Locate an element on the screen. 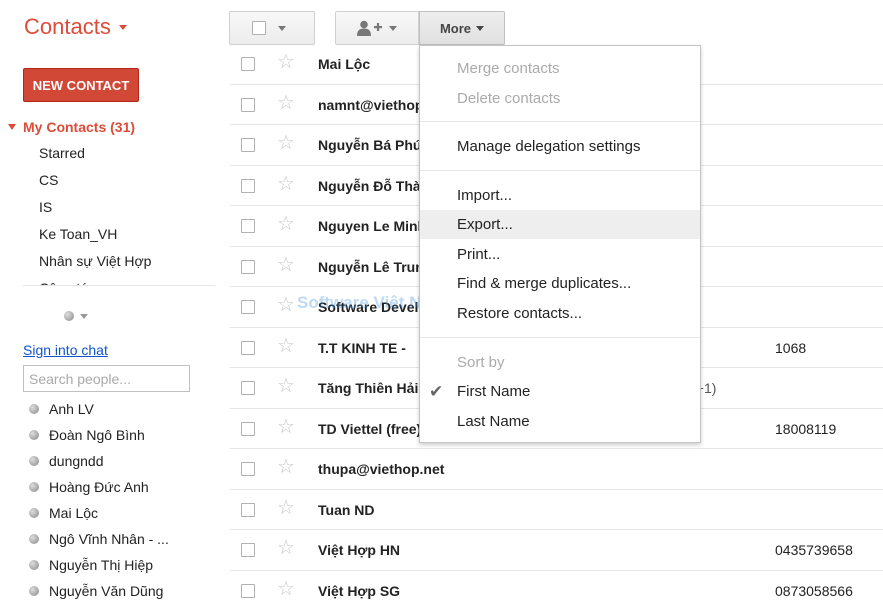  select-all-button is located at coordinates (272, 28).